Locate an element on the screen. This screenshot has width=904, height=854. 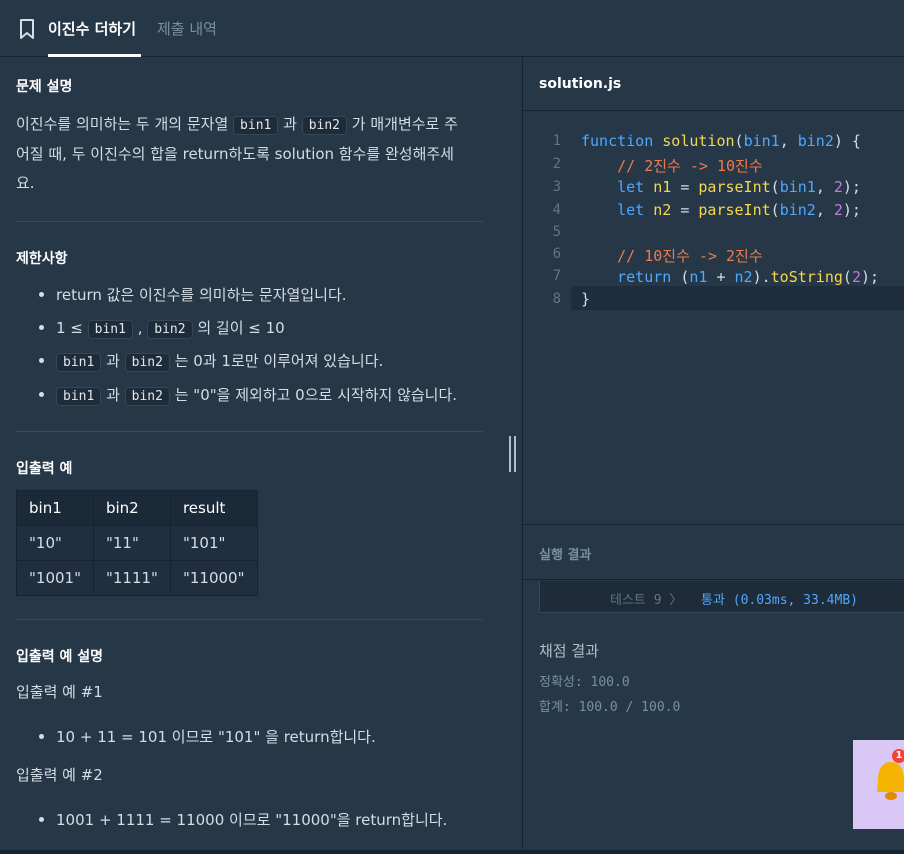
bottom-bar is located at coordinates (452, 852).